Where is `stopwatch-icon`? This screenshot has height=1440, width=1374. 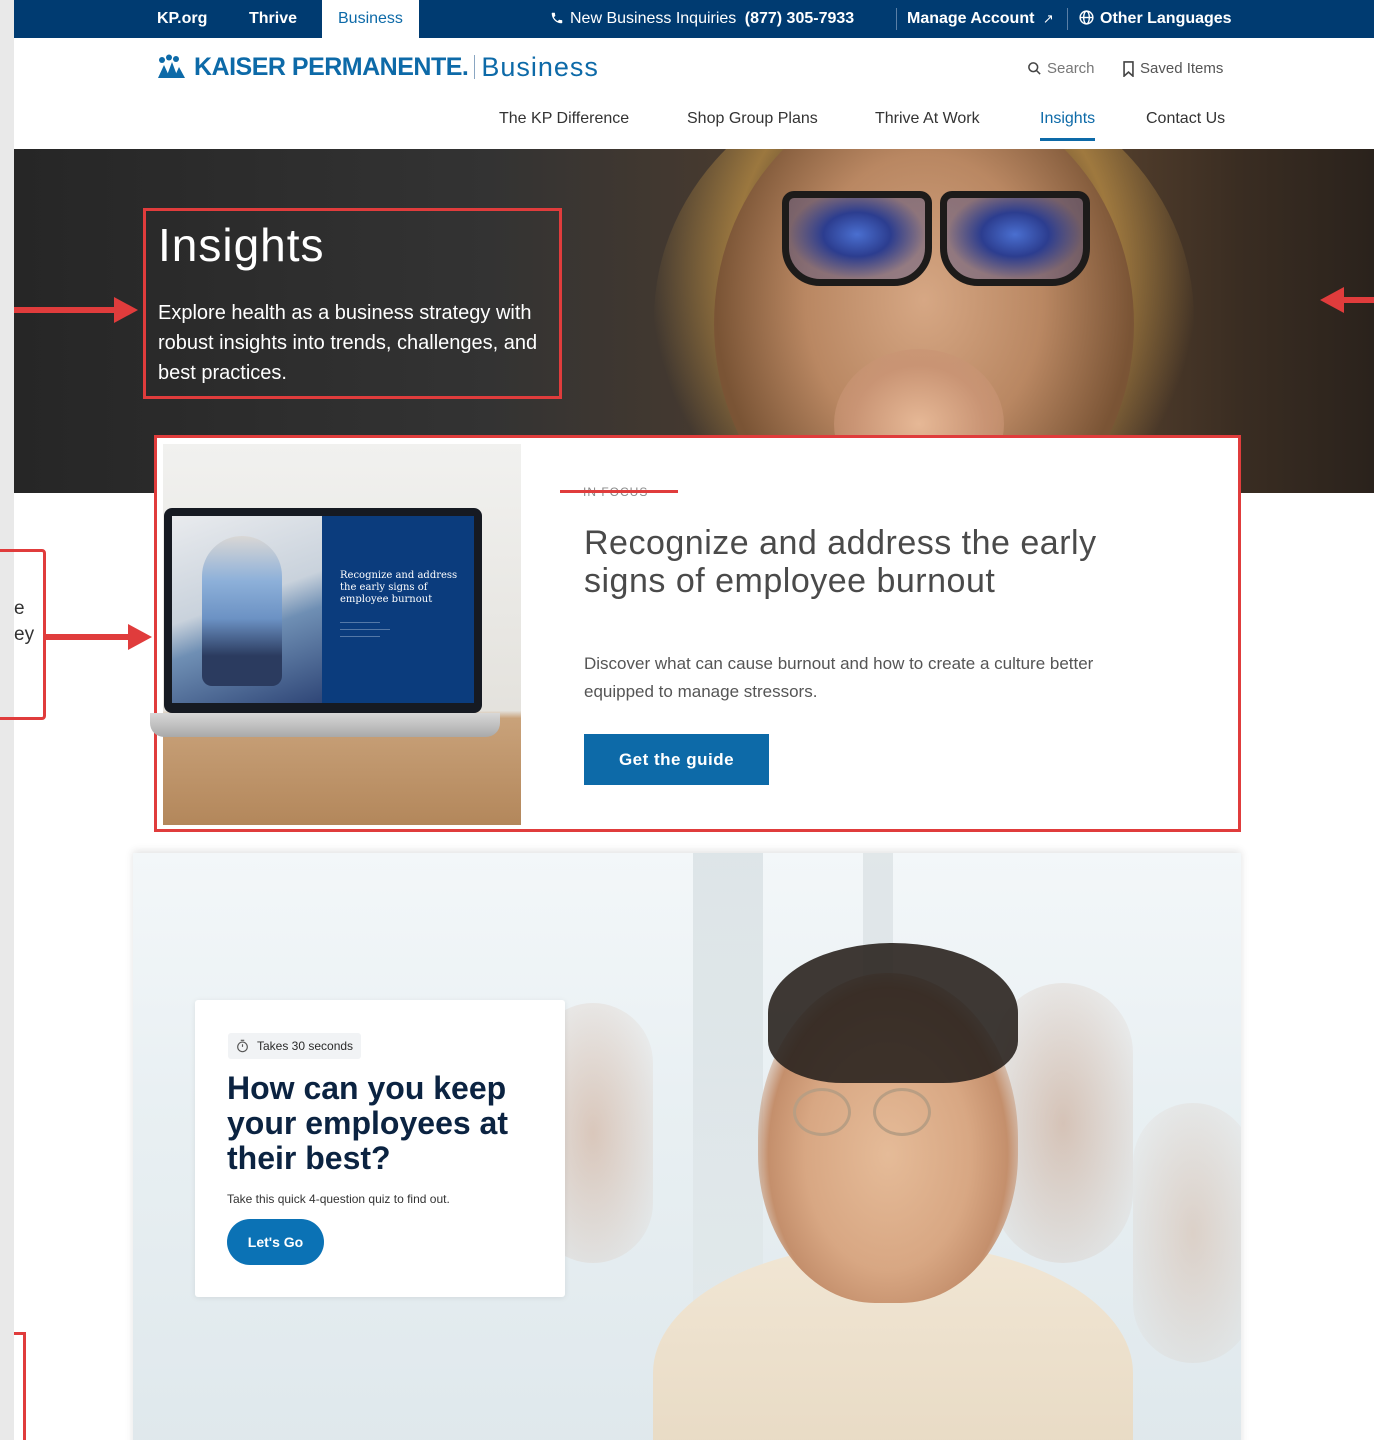 stopwatch-icon is located at coordinates (242, 1046).